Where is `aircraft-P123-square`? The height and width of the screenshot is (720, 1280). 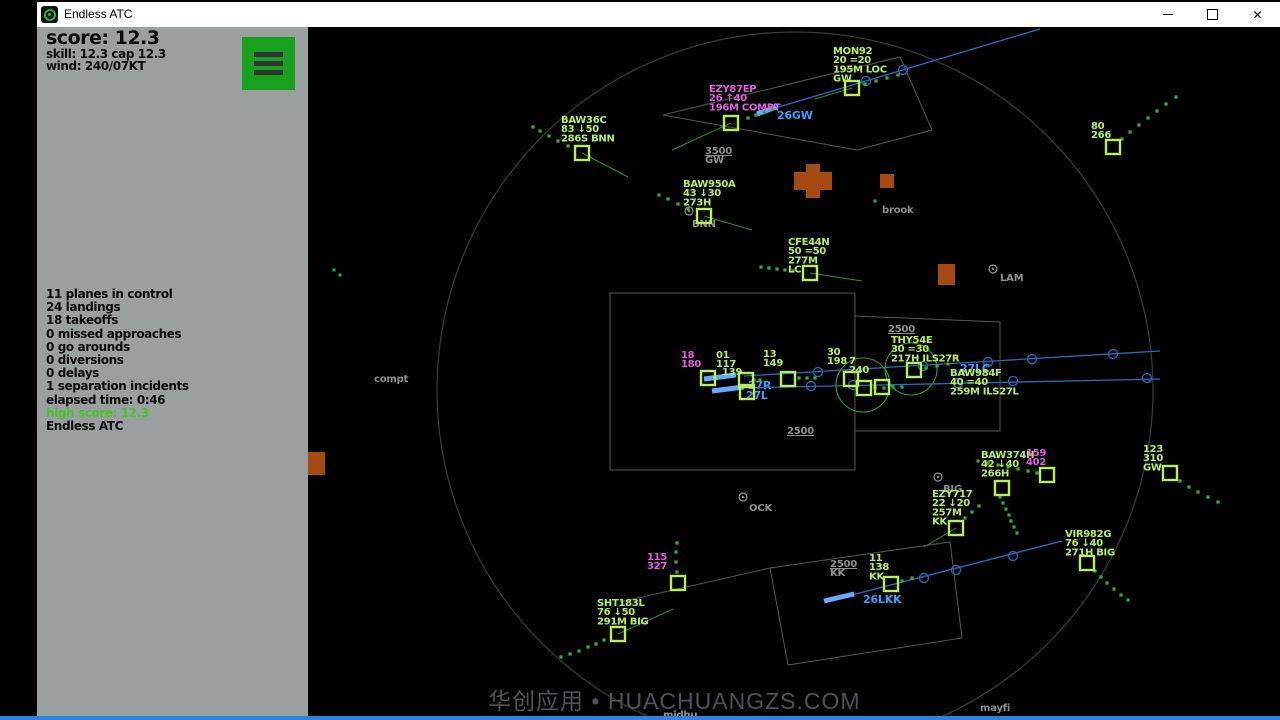 aircraft-P123-square is located at coordinates (1170, 473).